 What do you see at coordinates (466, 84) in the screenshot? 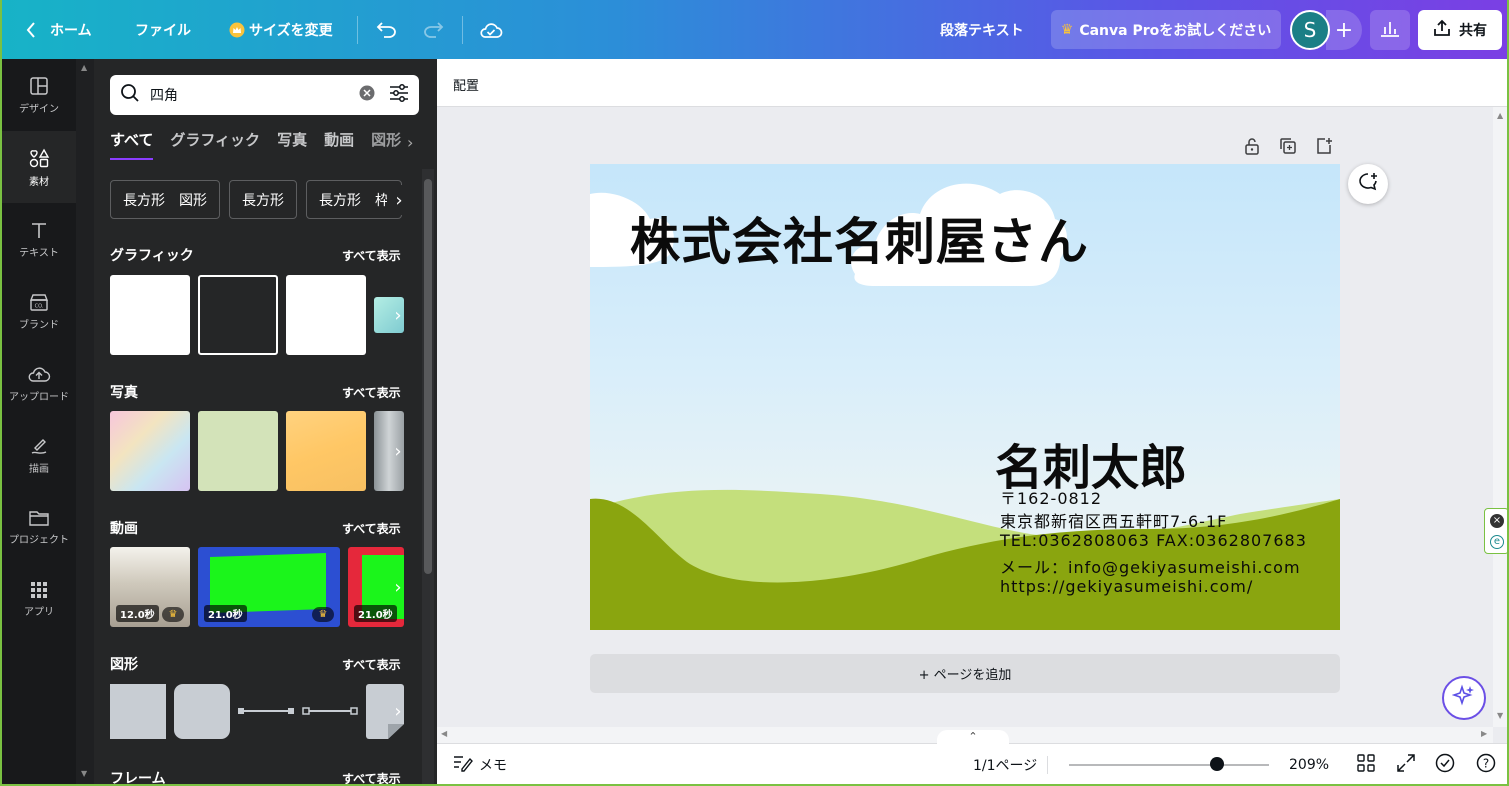
I see `position-button: 配置` at bounding box center [466, 84].